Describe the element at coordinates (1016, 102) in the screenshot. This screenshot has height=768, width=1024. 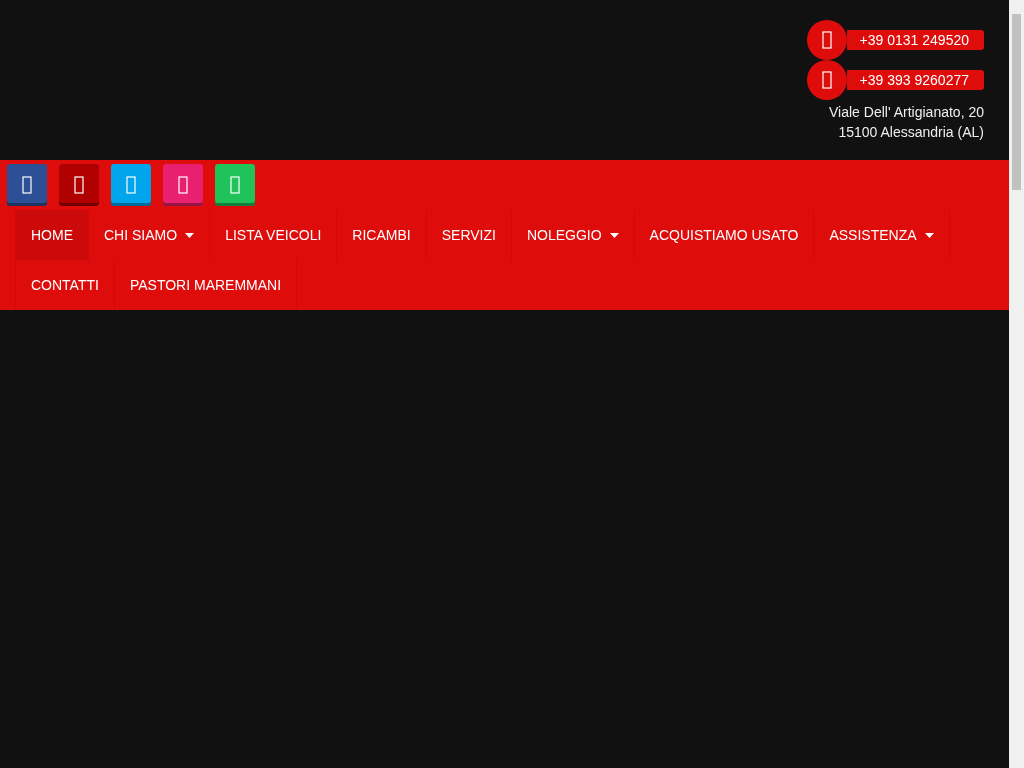
I see `scrollbar-thumb` at that location.